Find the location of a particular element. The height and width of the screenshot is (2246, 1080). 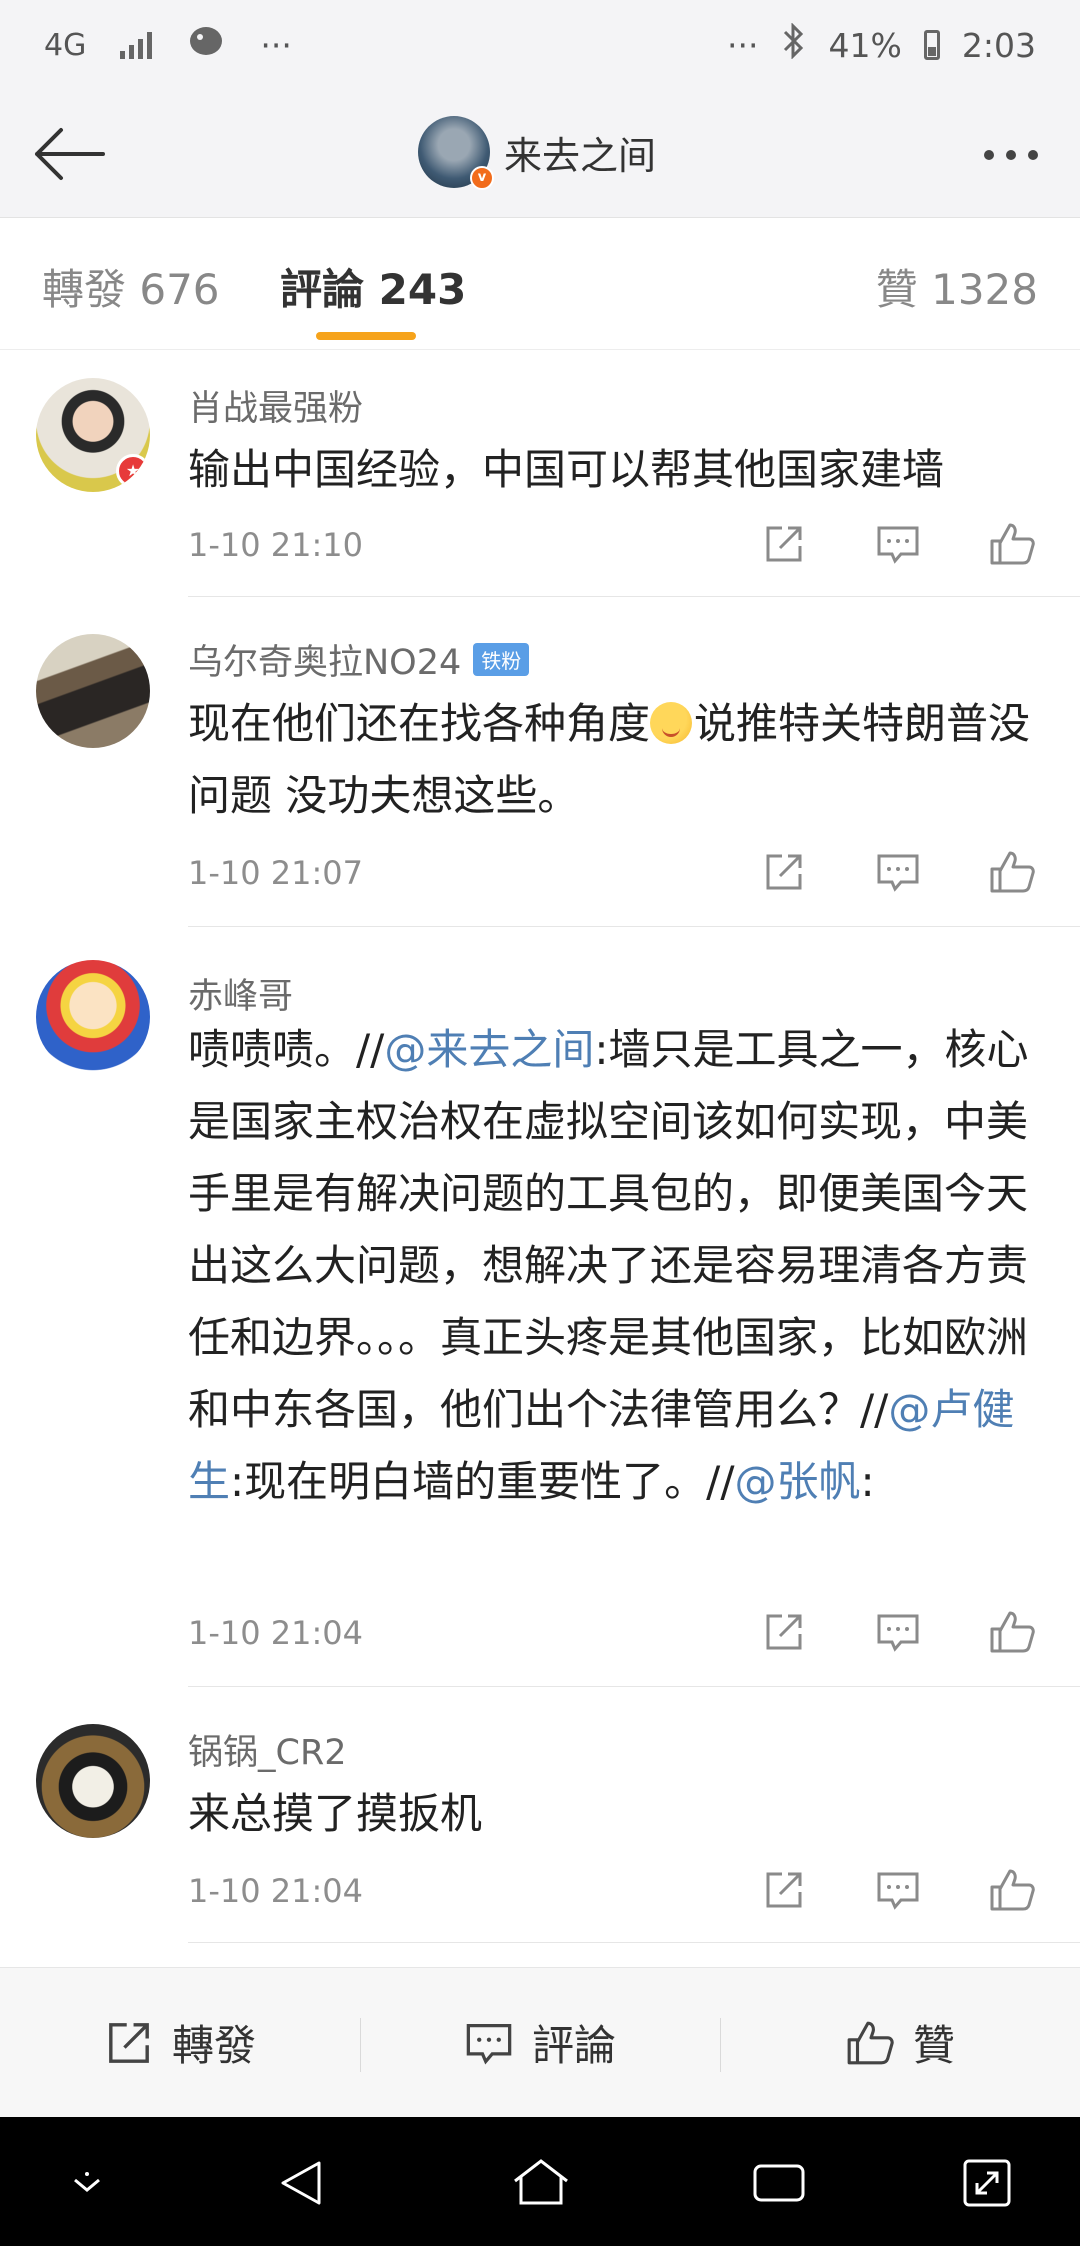

comment-username-text: 乌尔奇奥拉NO24 is located at coordinates (325, 663).